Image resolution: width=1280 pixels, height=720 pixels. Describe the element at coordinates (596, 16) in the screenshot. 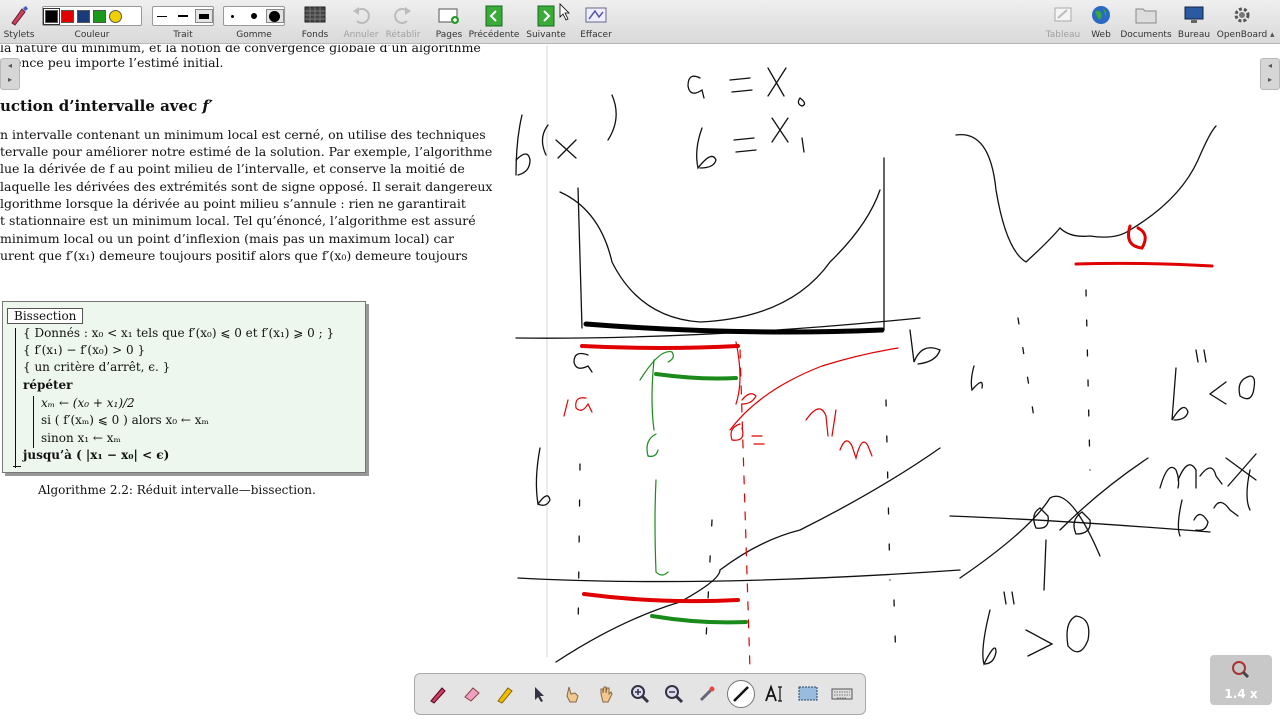

I see `clear-page-icon` at that location.